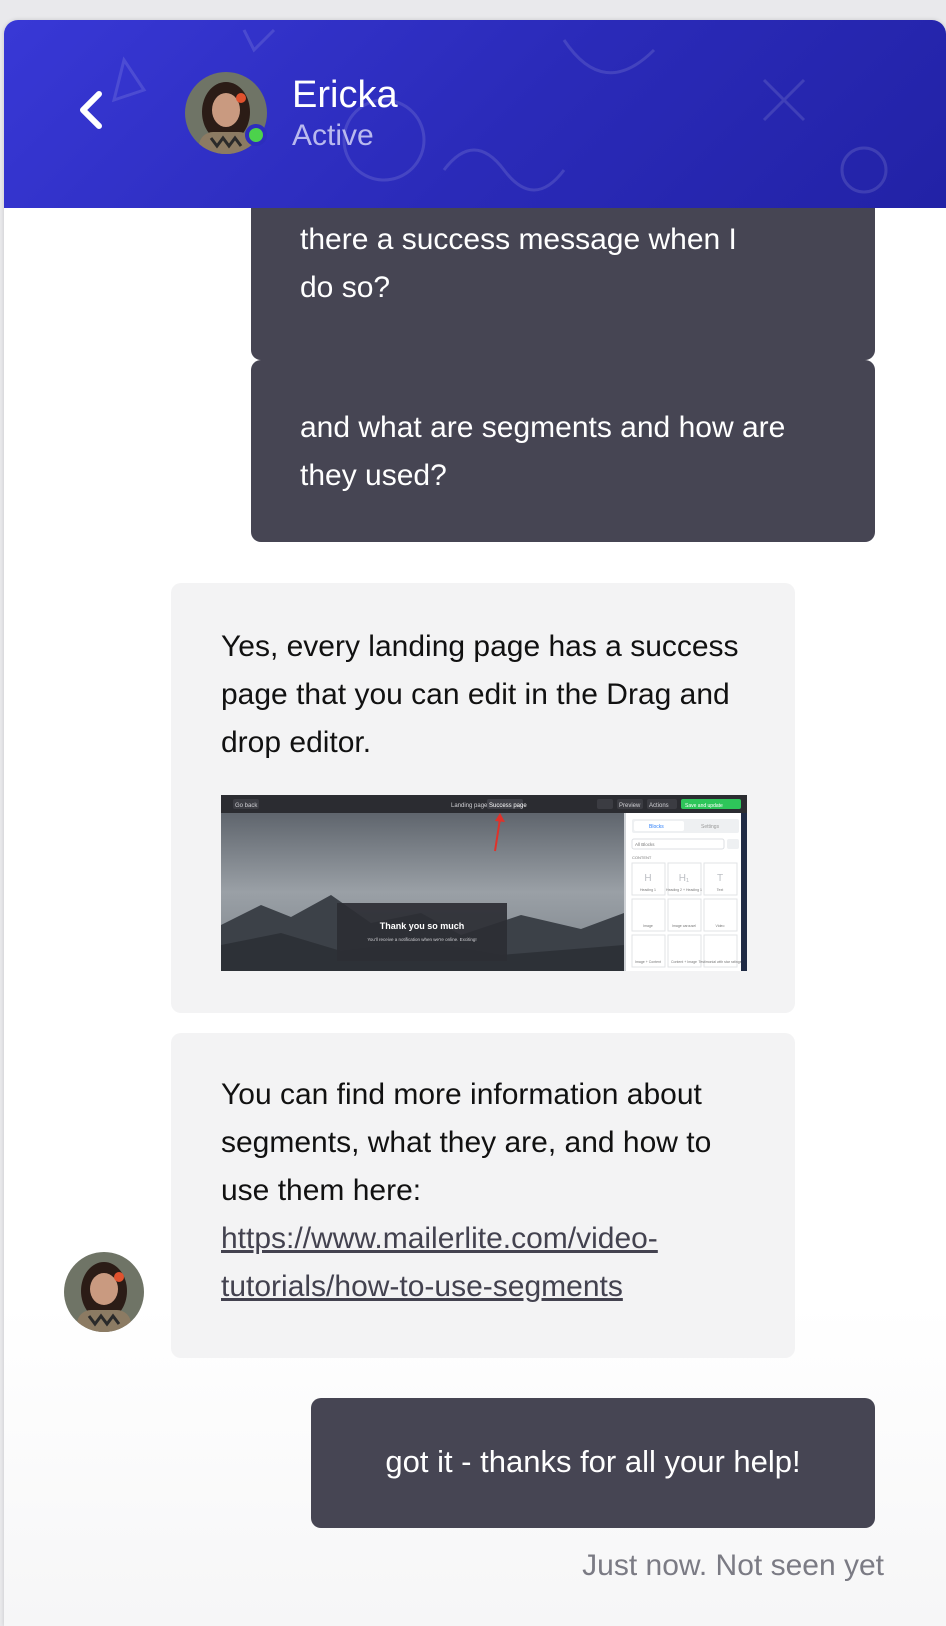  I want to click on blocks-filter: All Blocks, so click(645, 844).